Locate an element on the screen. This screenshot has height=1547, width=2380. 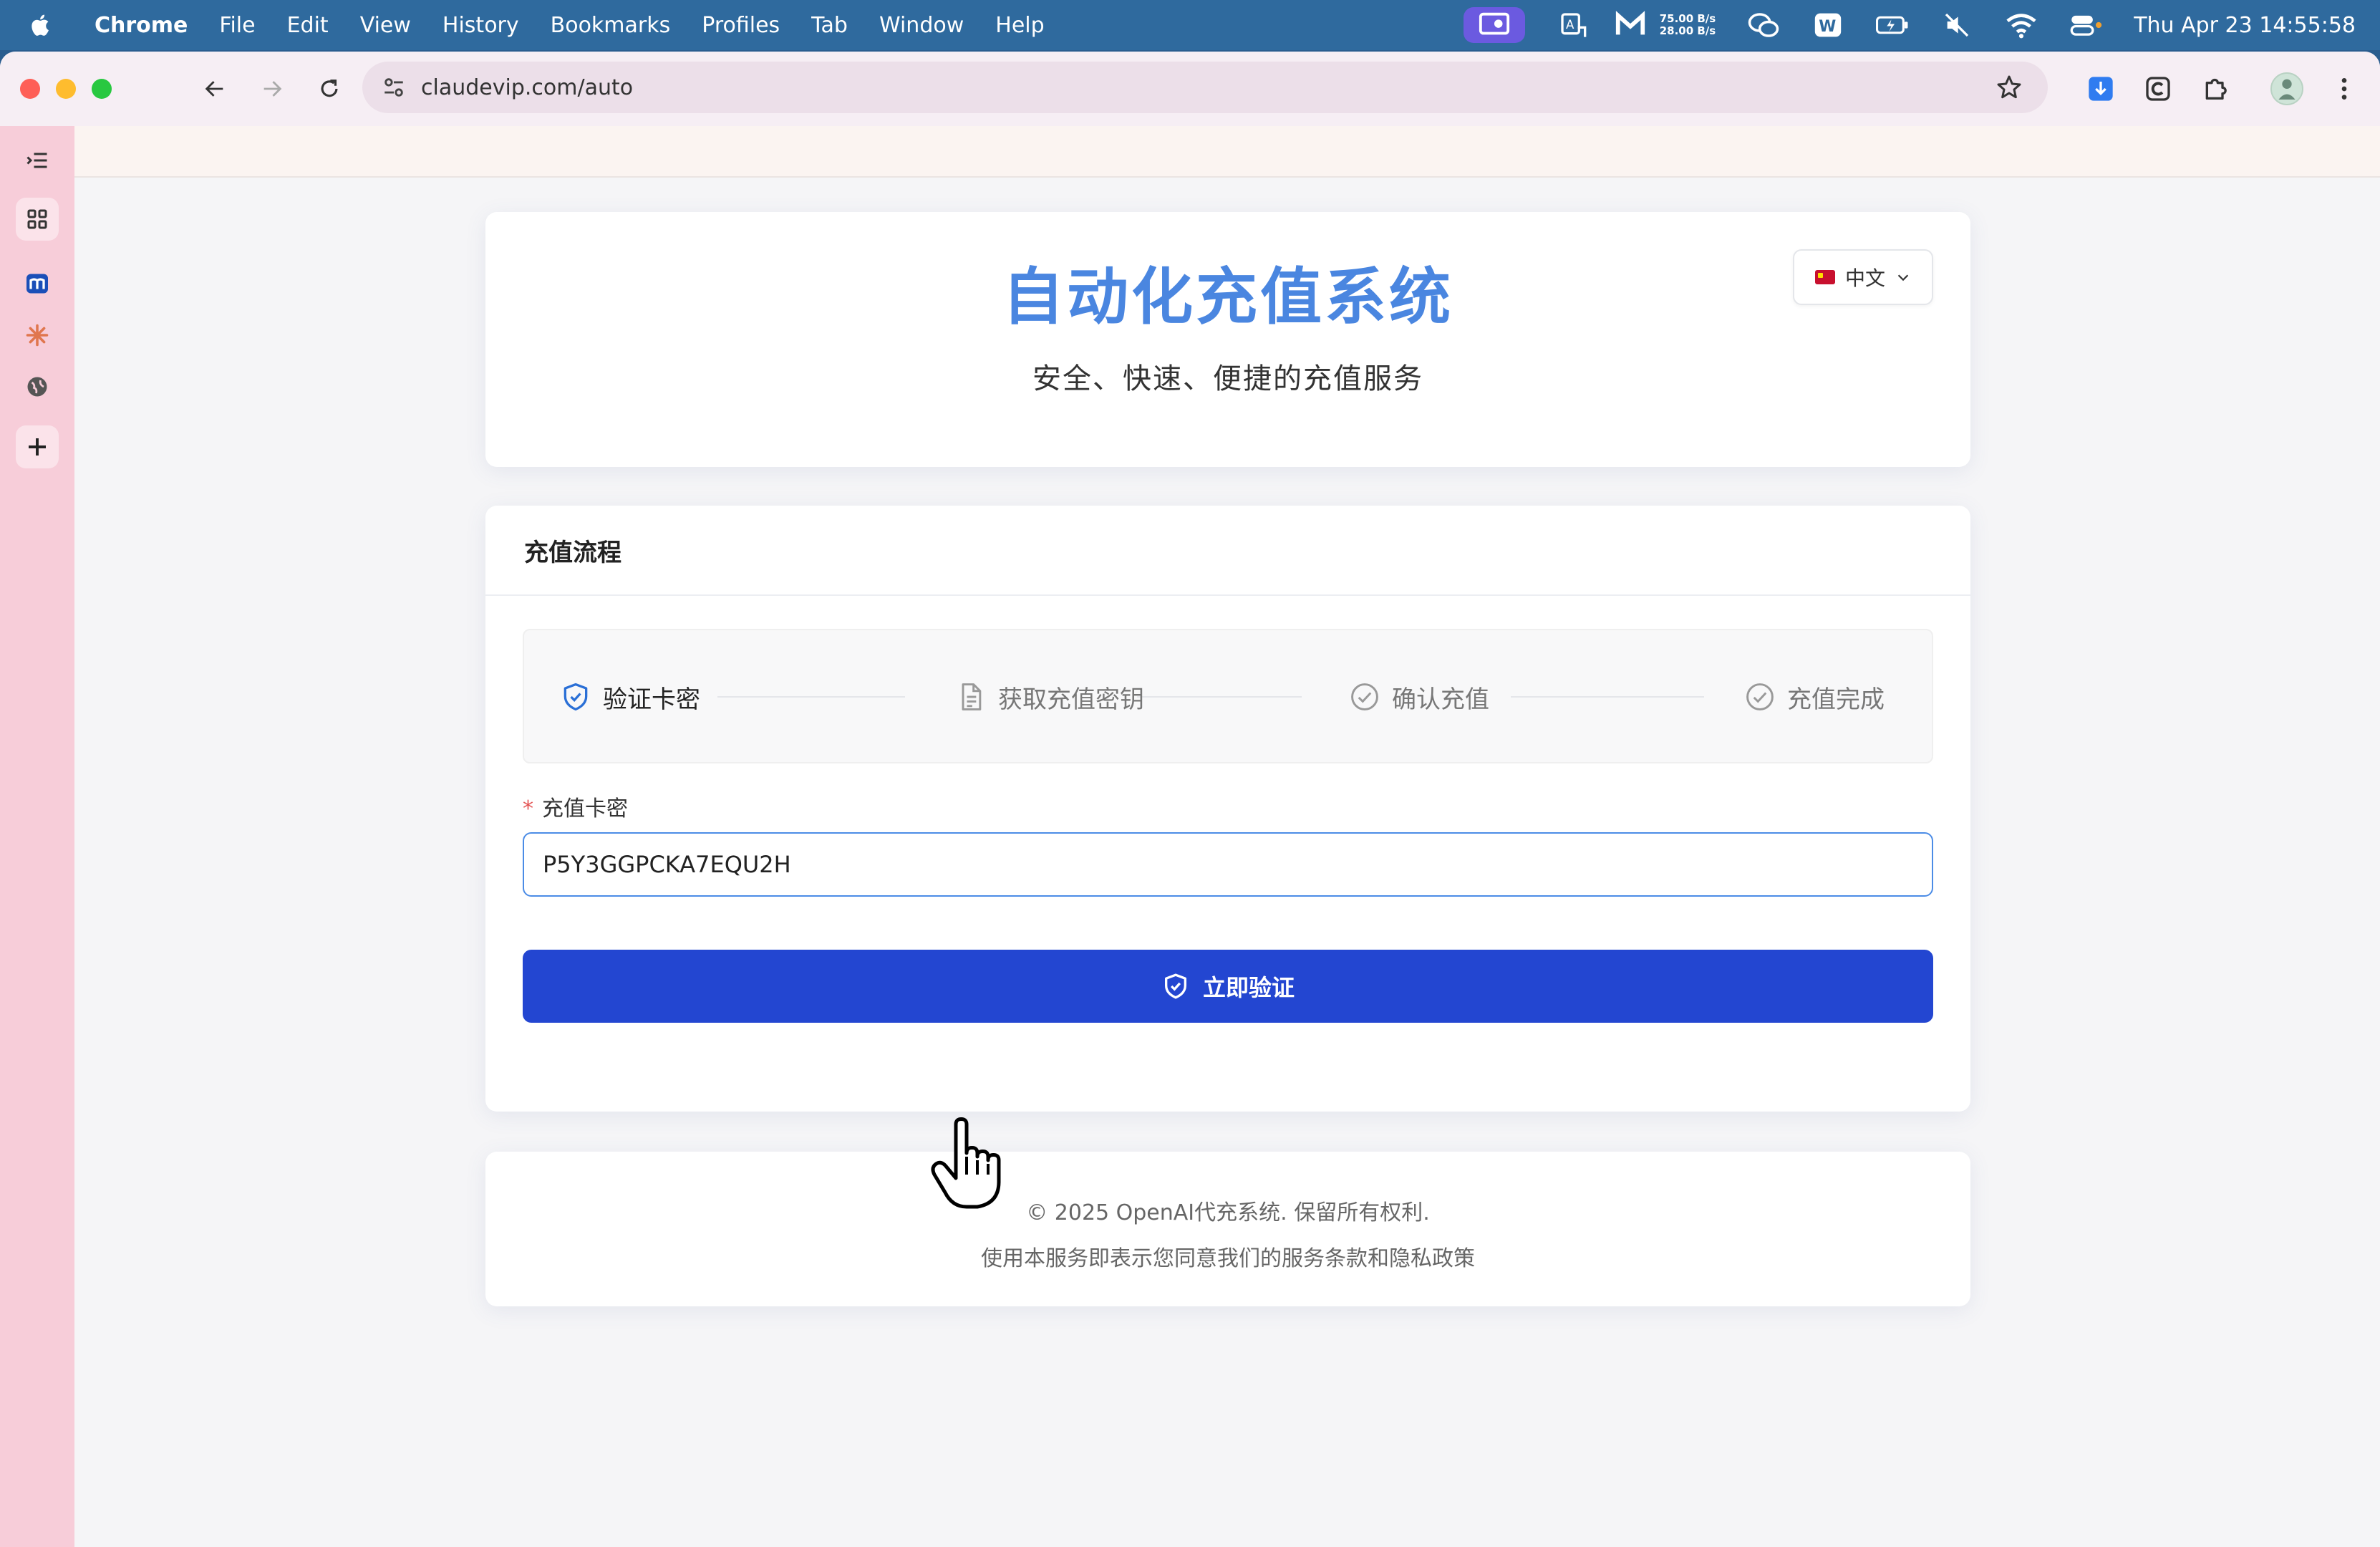
minimize-window-button is located at coordinates (66, 89).